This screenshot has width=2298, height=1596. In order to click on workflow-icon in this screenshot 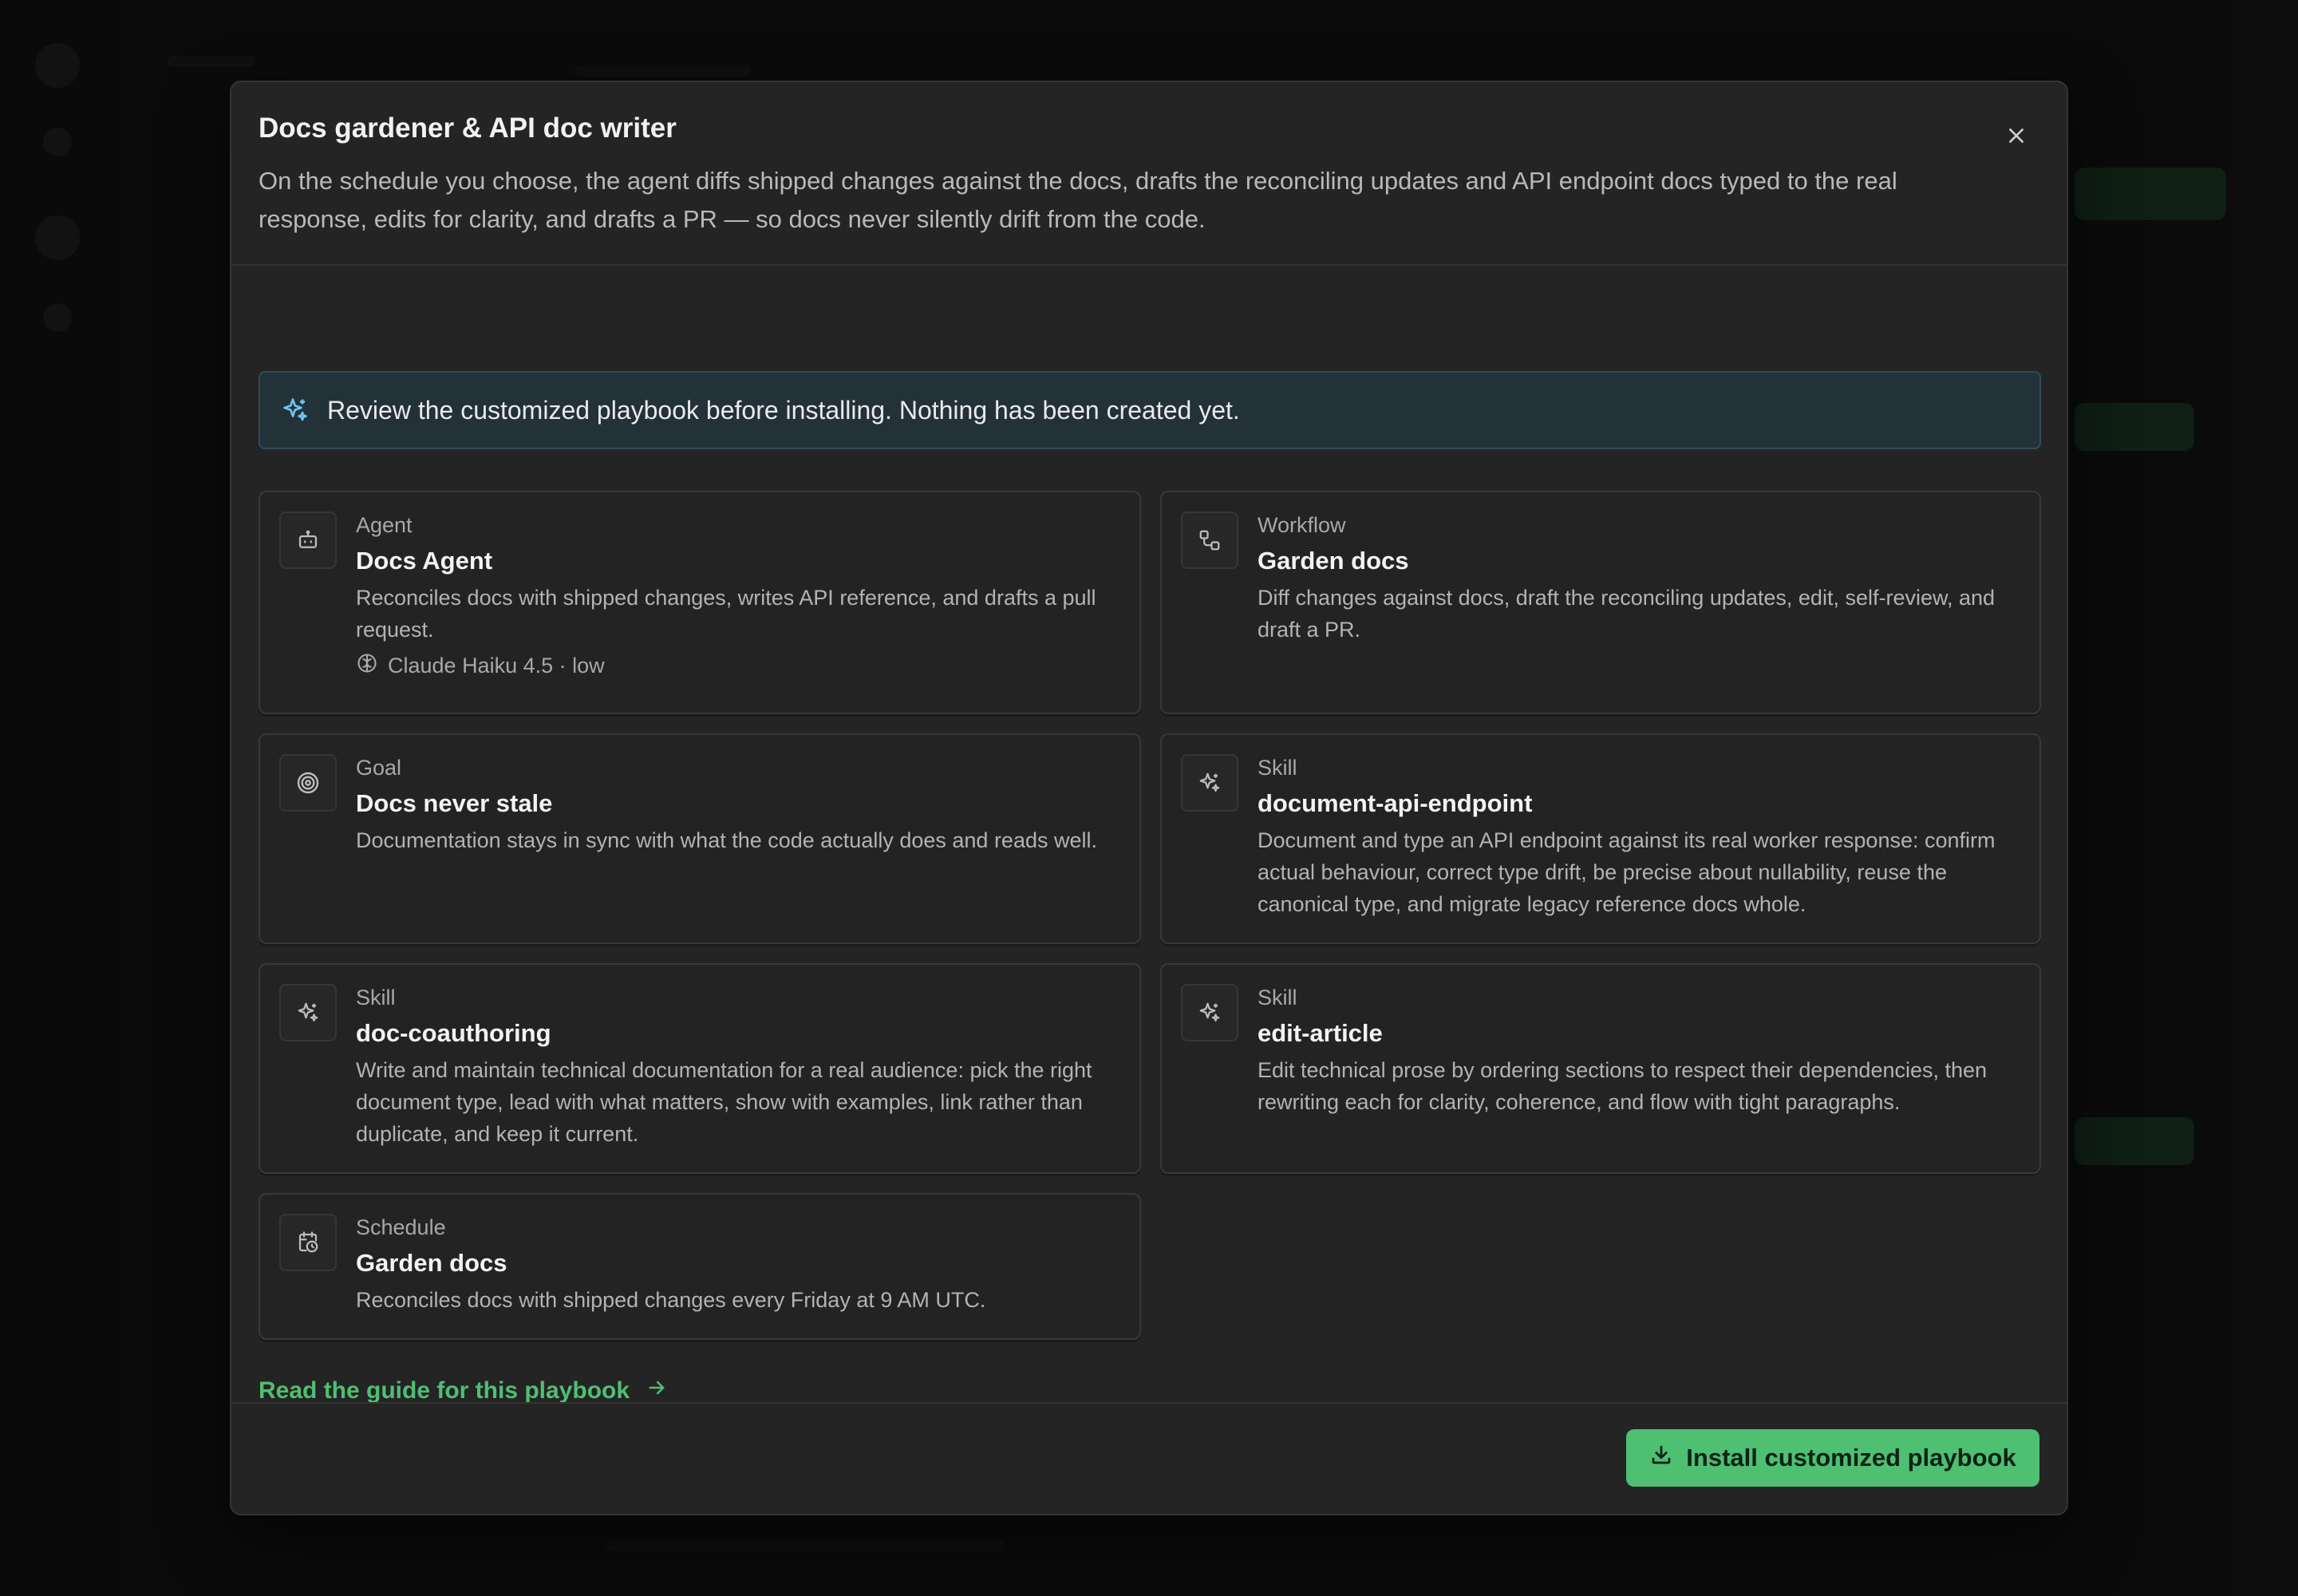, I will do `click(1209, 540)`.